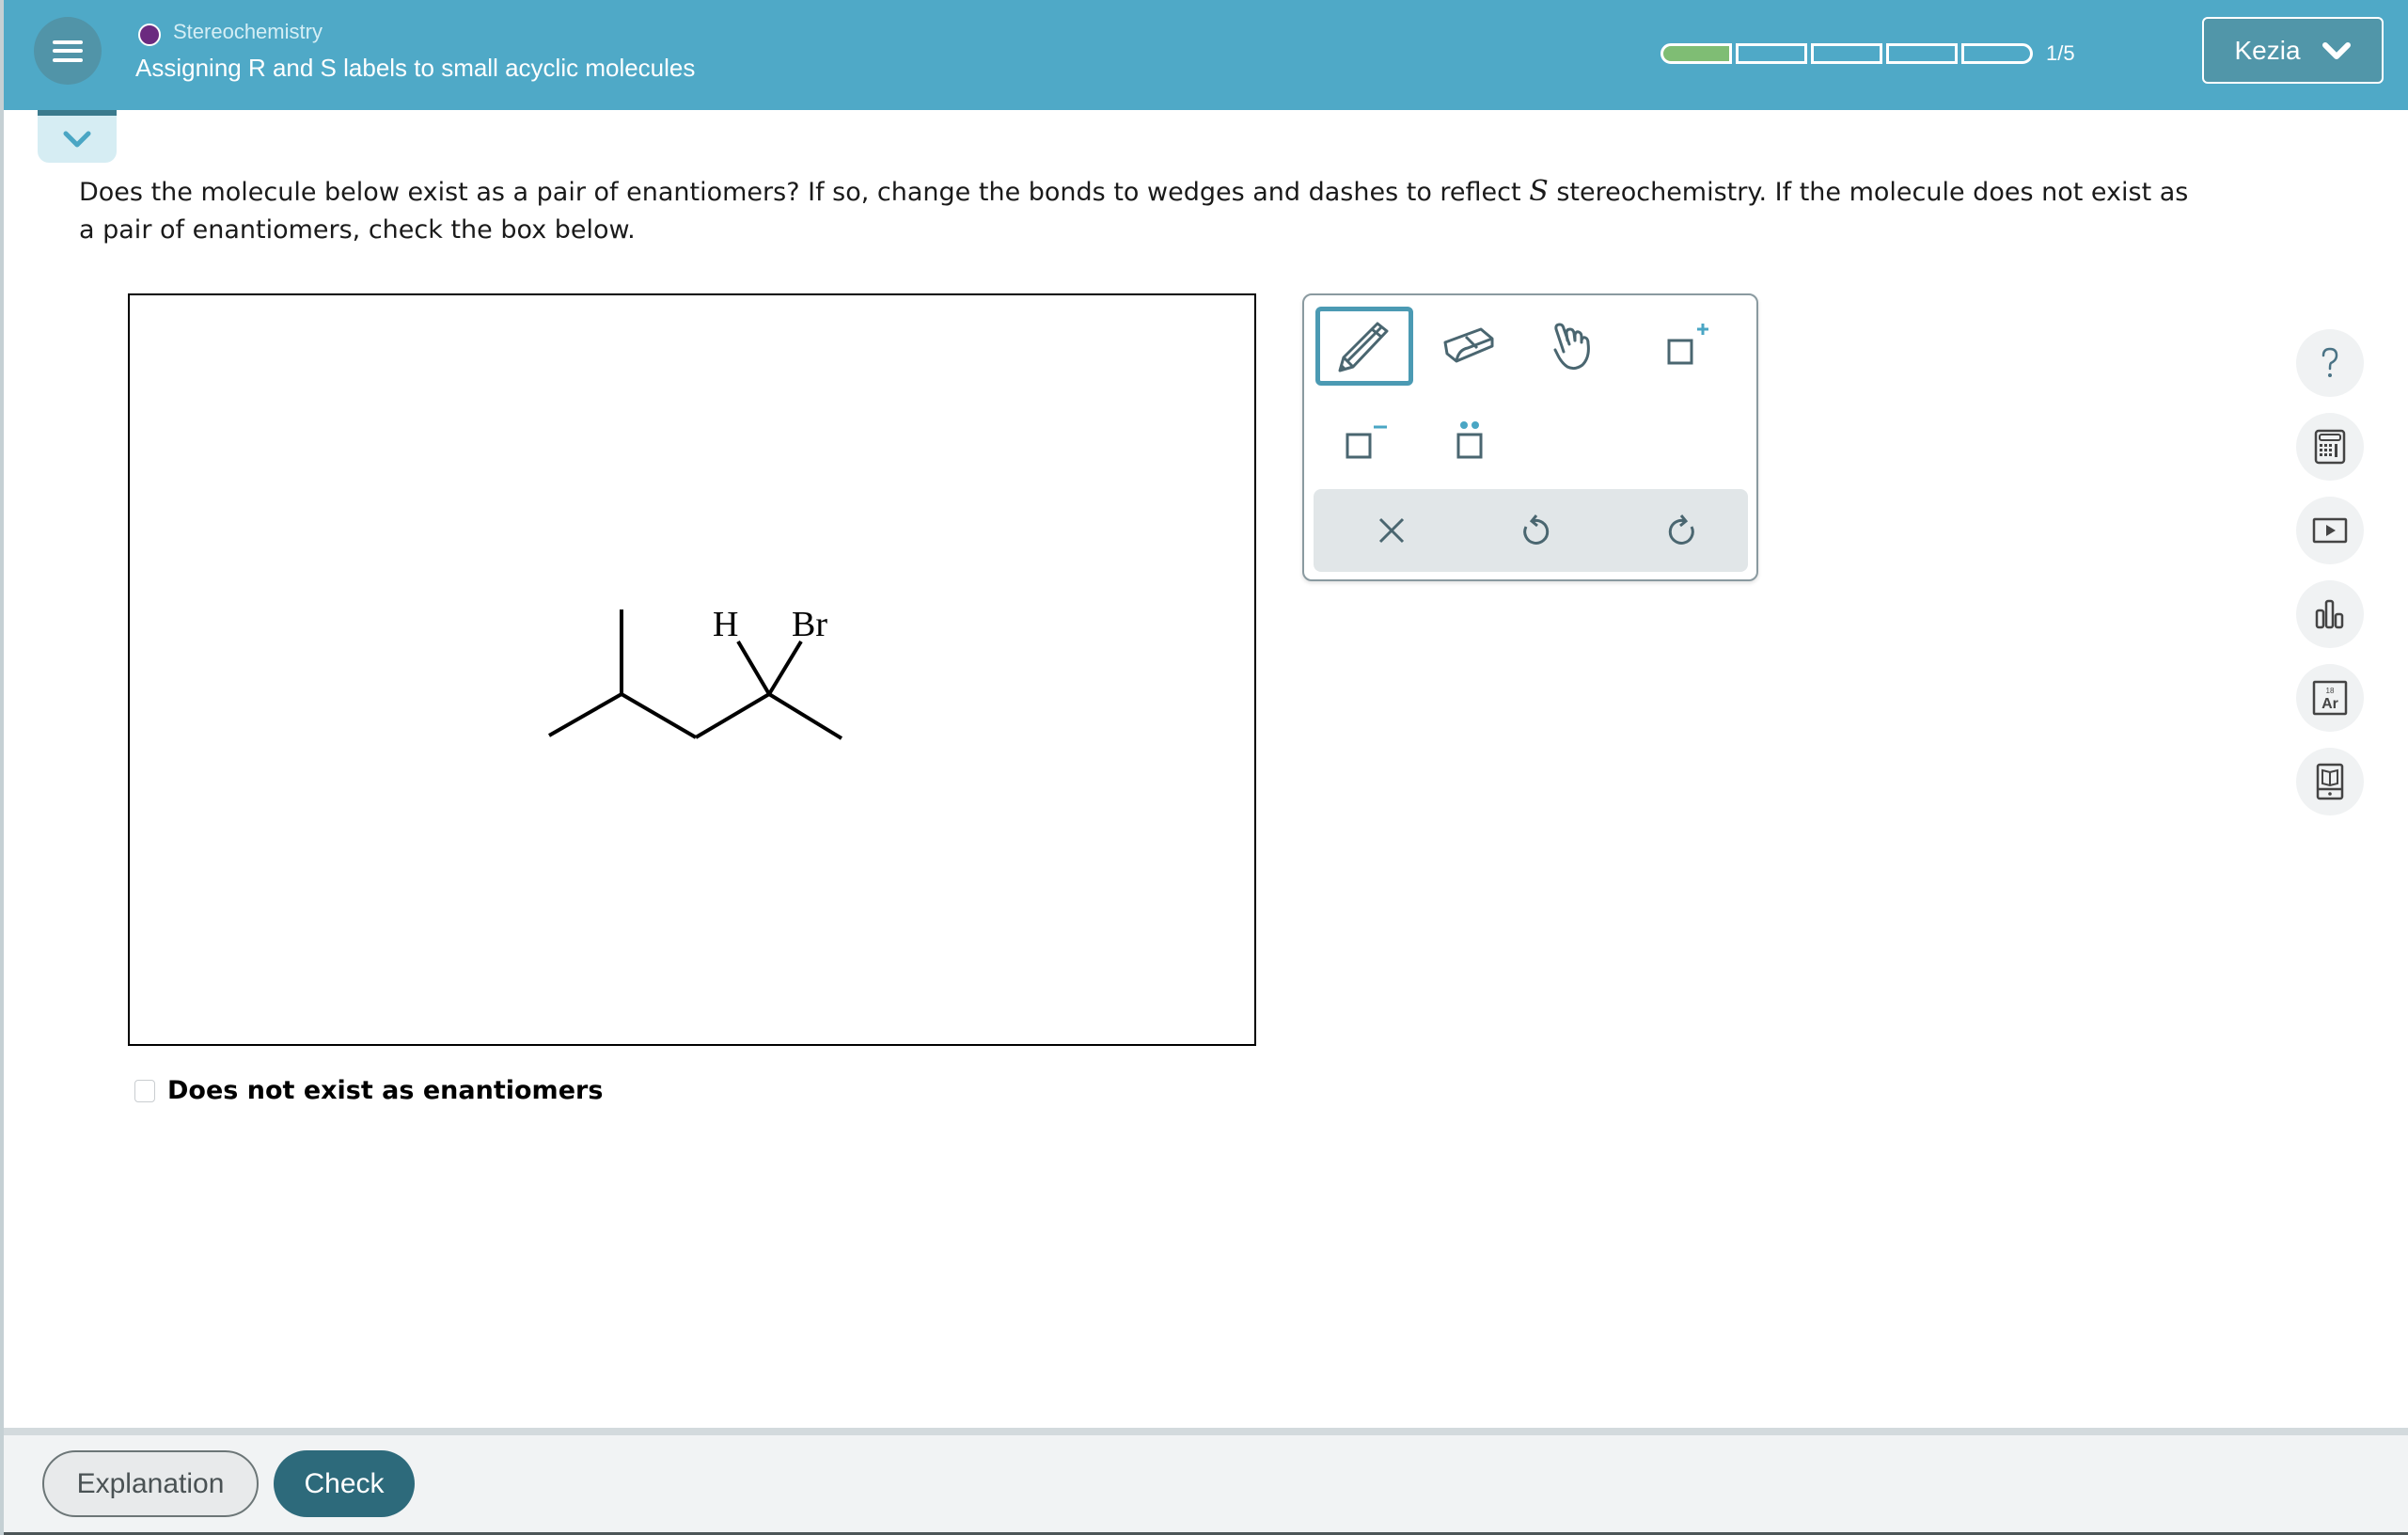 Image resolution: width=2408 pixels, height=1535 pixels. What do you see at coordinates (2329, 704) in the screenshot?
I see `element-symbol: Ar` at bounding box center [2329, 704].